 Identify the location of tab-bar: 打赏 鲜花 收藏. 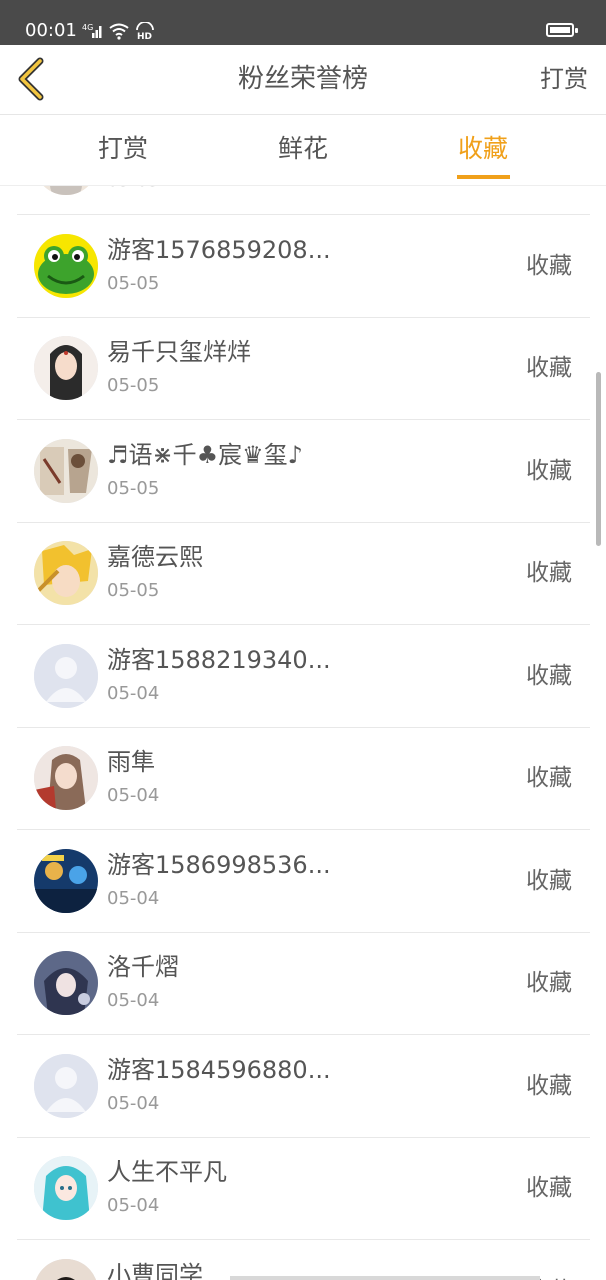
(303, 150).